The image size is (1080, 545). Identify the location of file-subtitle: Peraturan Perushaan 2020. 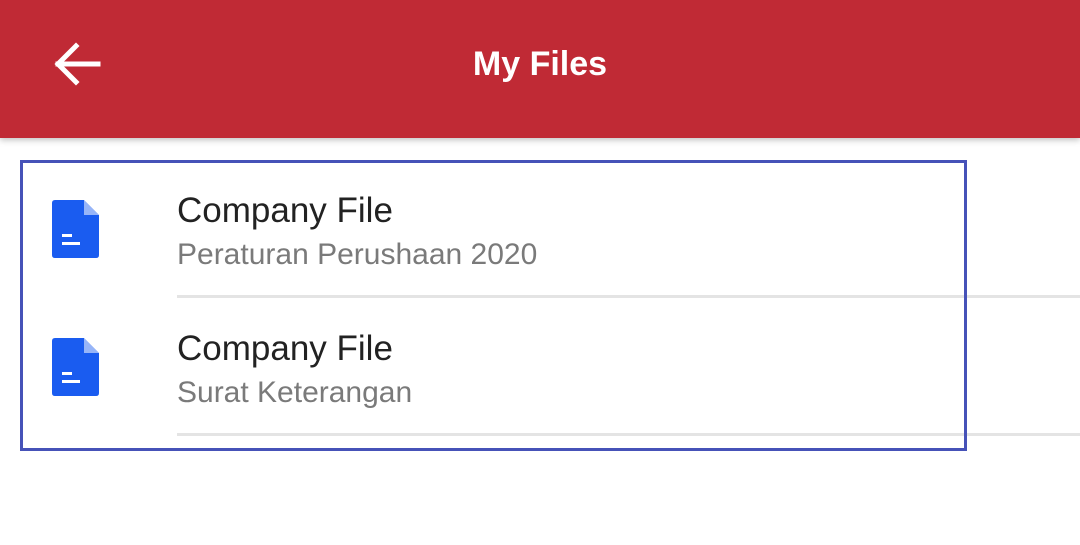
(357, 254).